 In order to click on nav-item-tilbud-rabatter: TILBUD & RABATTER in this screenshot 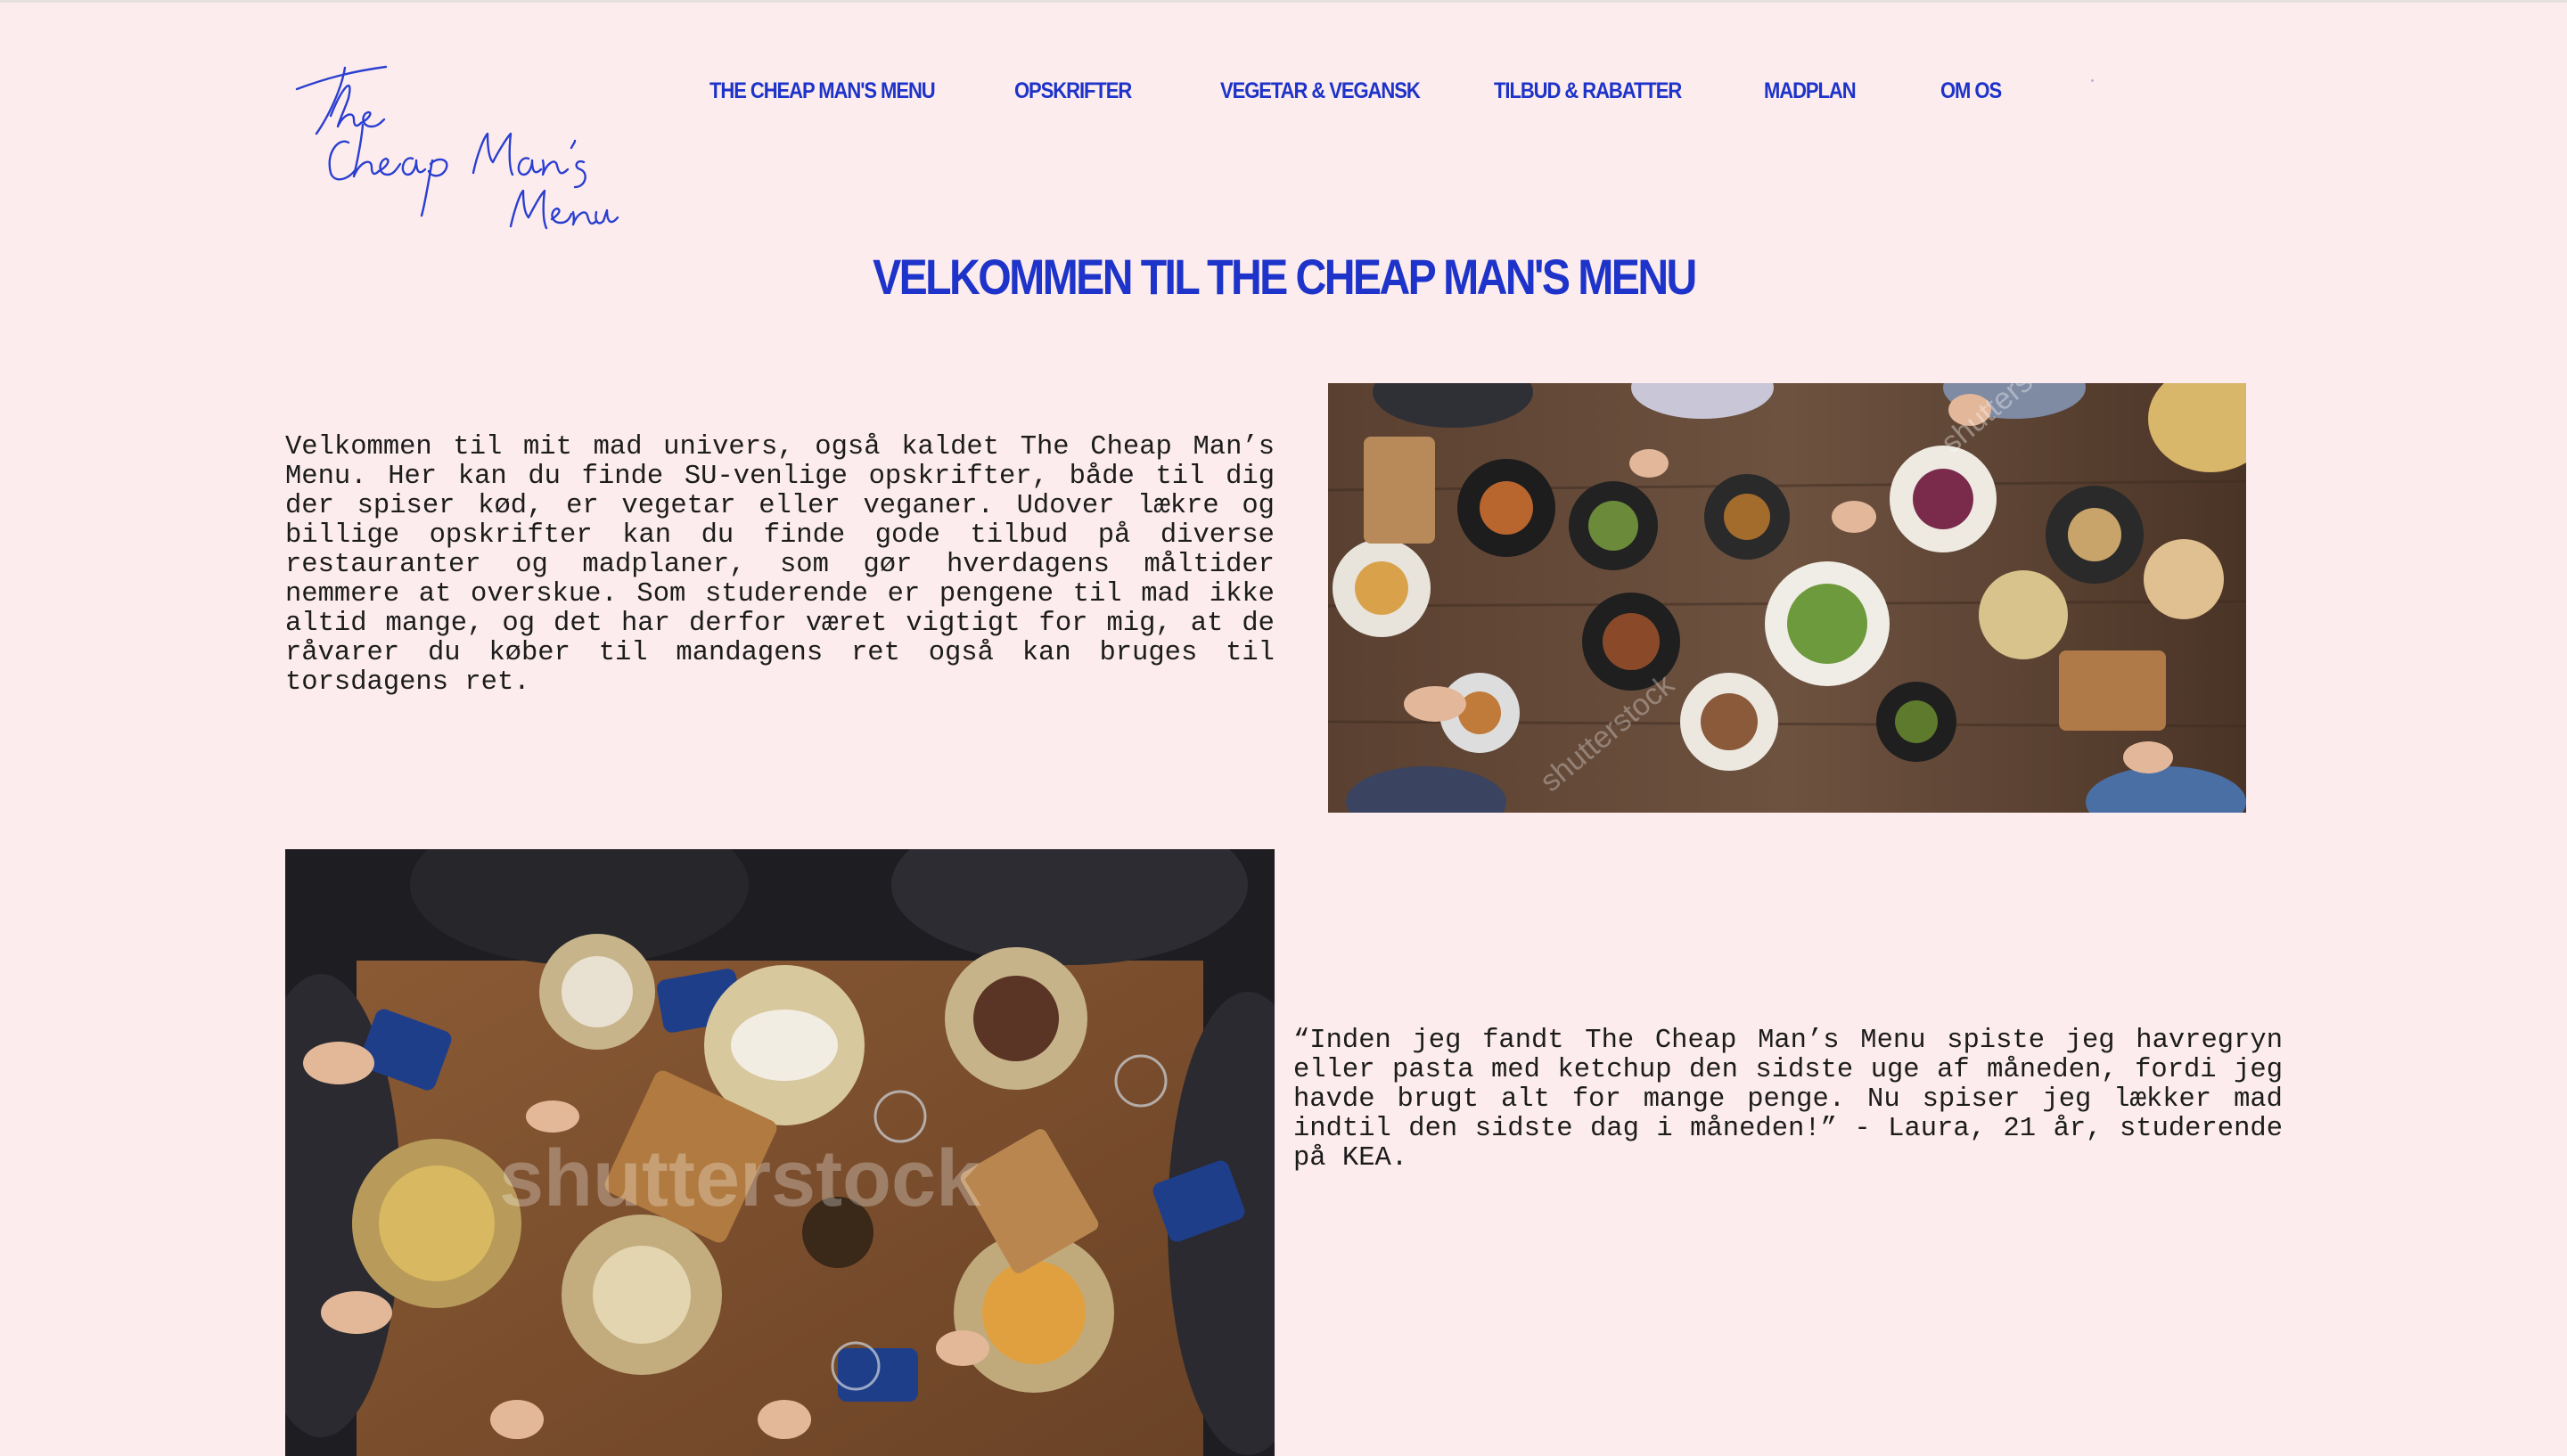, I will do `click(1588, 91)`.